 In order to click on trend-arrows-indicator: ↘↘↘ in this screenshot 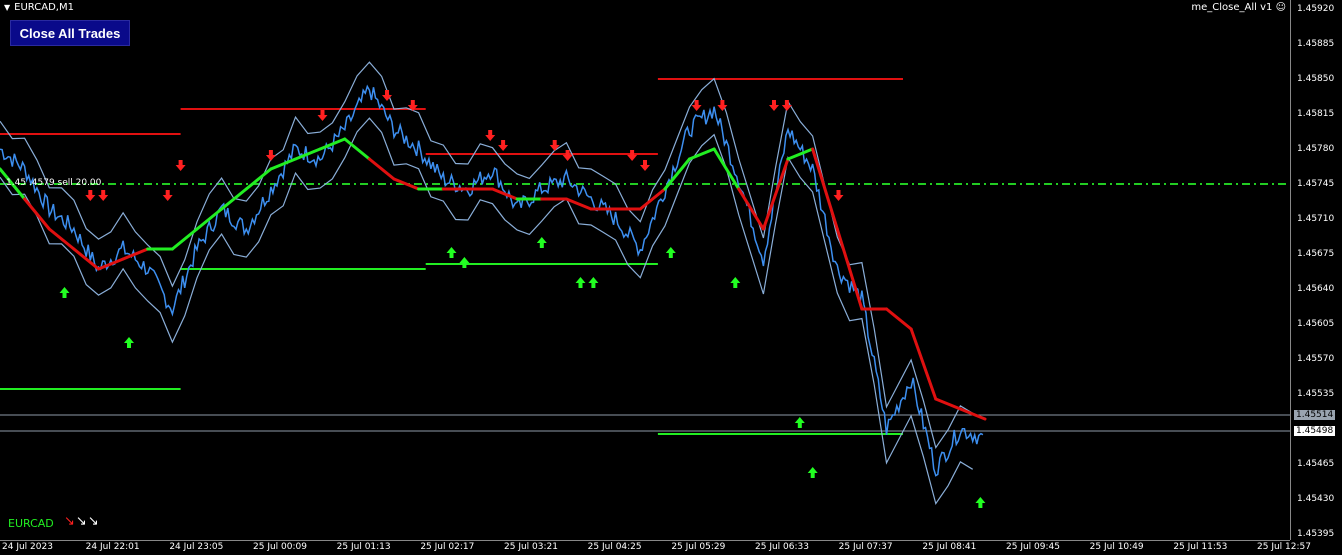, I will do `click(82, 521)`.